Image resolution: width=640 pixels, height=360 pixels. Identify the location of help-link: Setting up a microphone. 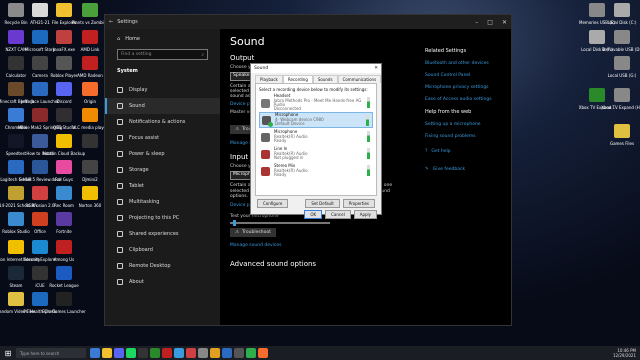
(470, 124).